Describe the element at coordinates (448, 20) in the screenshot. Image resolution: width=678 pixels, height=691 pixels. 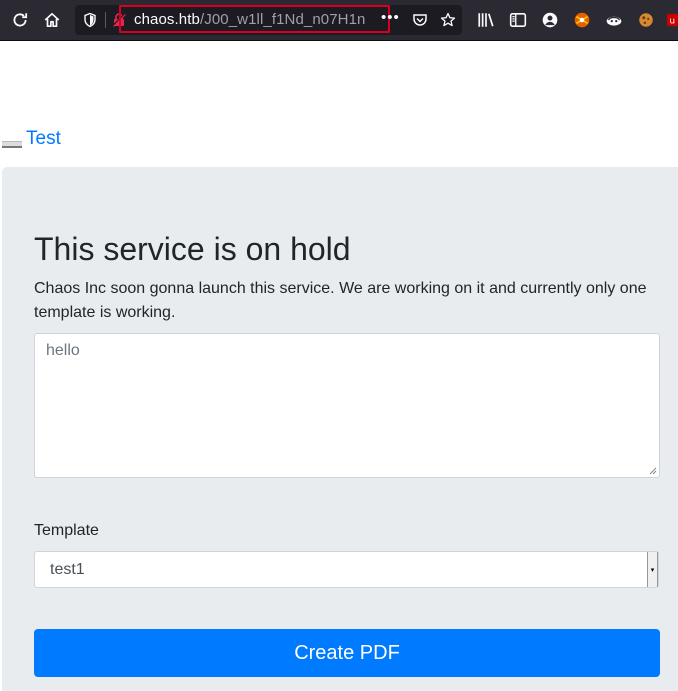
I see `bookmark-star-icon` at that location.